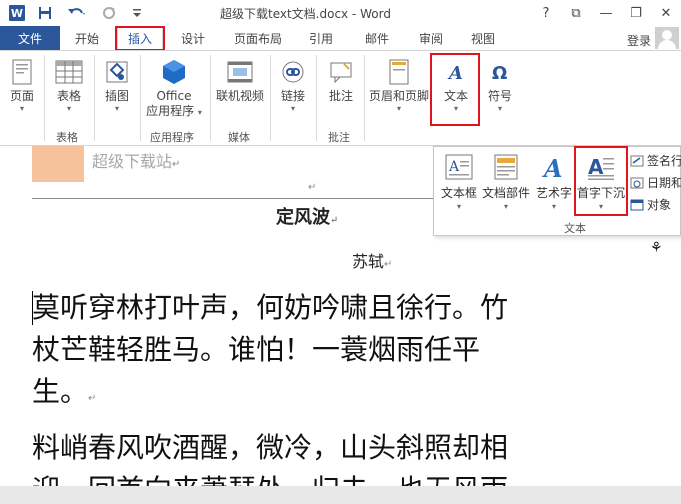 The width and height of the screenshot is (681, 504). I want to click on links-button: 链接 ▾, so click(293, 83).